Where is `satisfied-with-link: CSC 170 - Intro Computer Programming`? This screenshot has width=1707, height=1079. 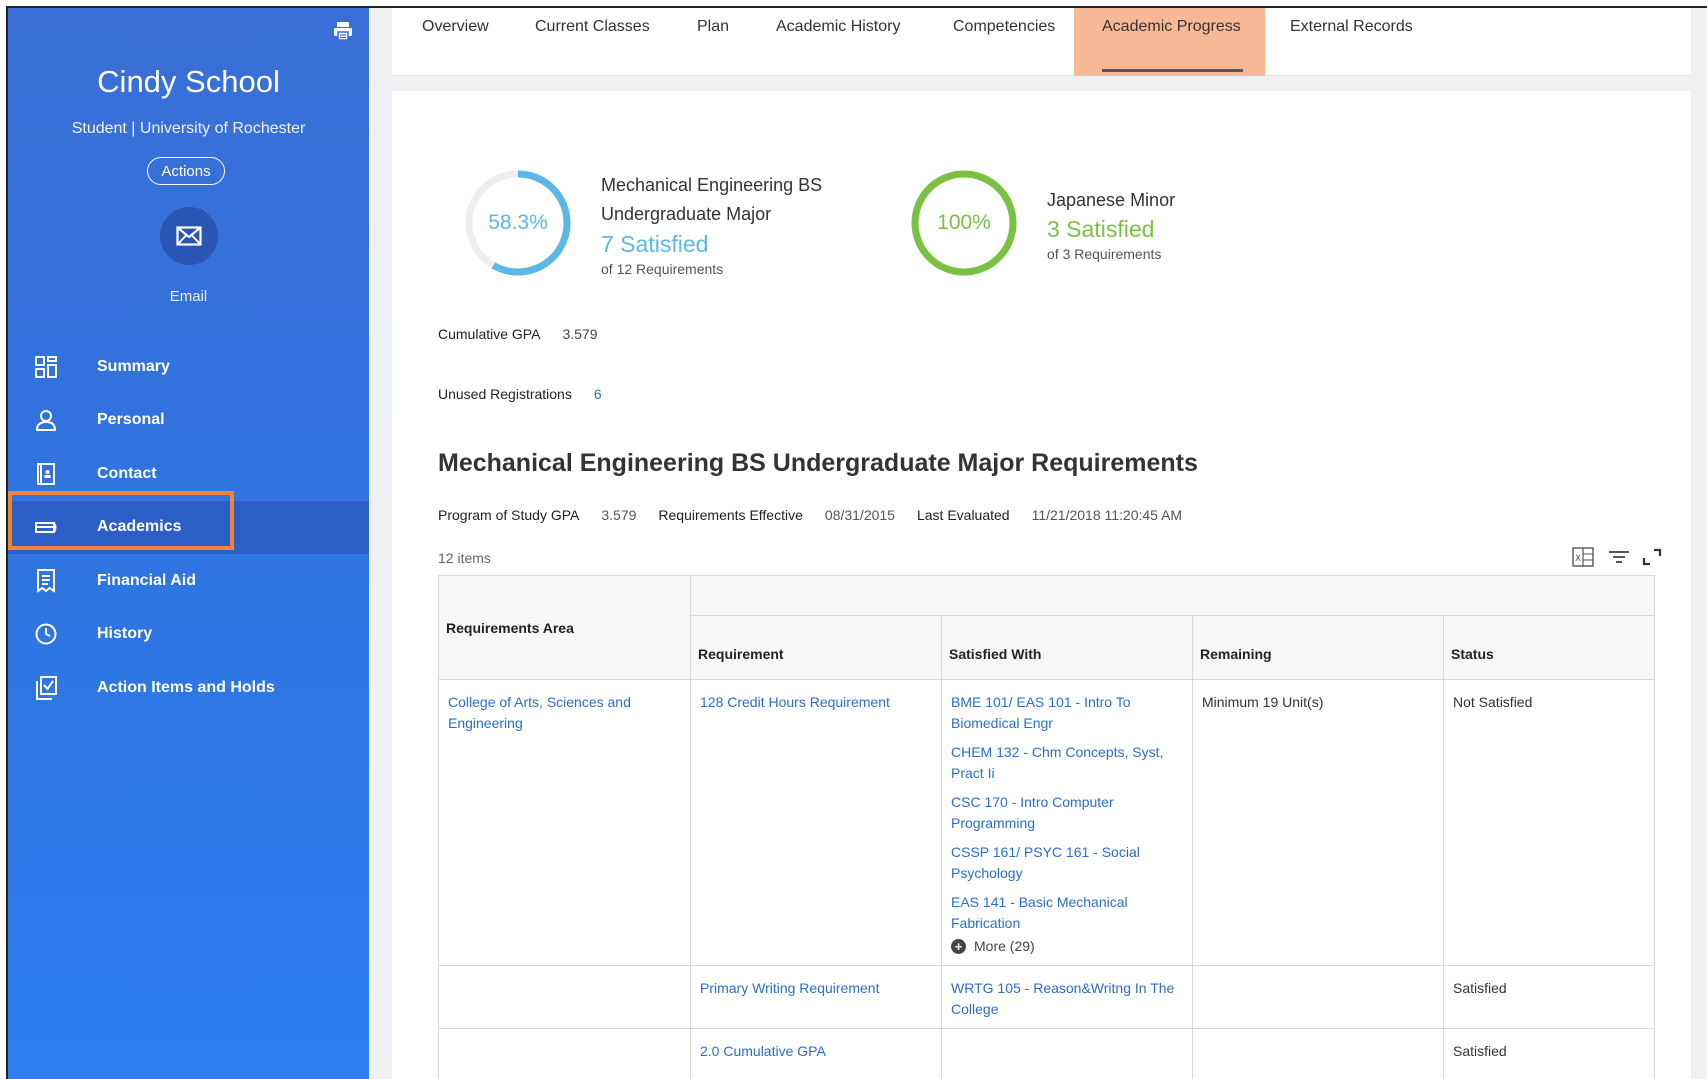 satisfied-with-link: CSC 170 - Intro Computer Programming is located at coordinates (1067, 813).